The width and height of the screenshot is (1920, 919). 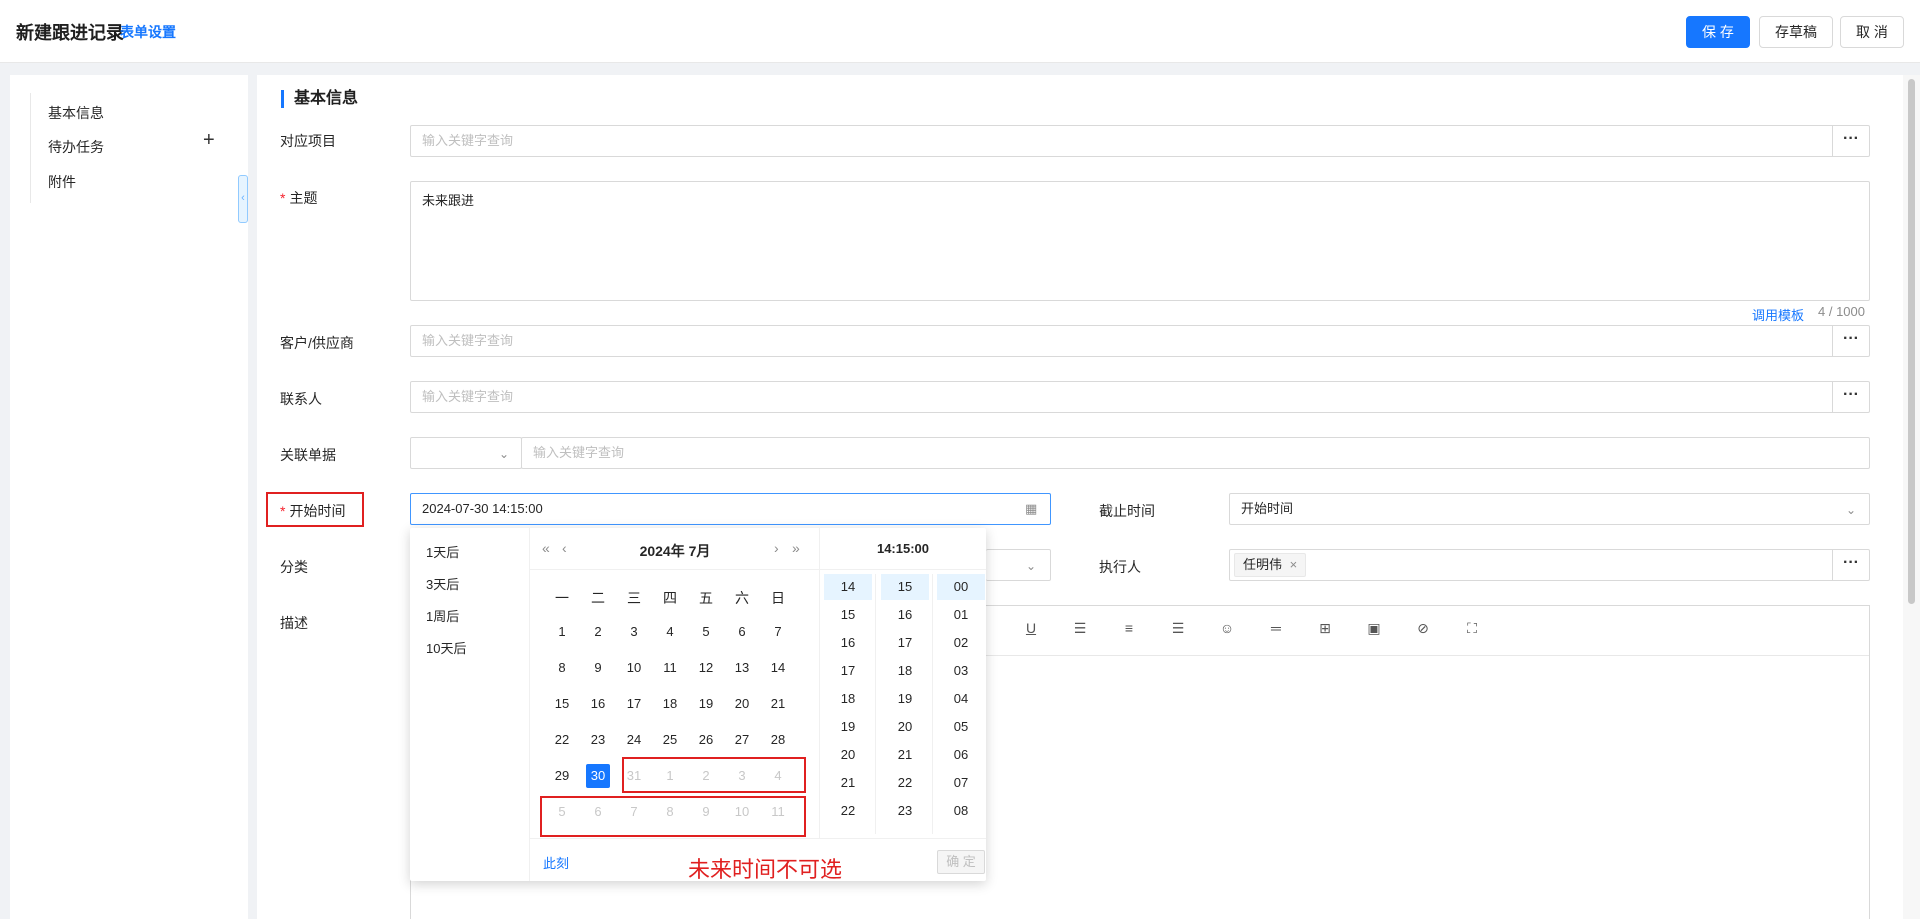 What do you see at coordinates (76, 113) in the screenshot?
I see `sidebar-item-basic-info: 基本信息` at bounding box center [76, 113].